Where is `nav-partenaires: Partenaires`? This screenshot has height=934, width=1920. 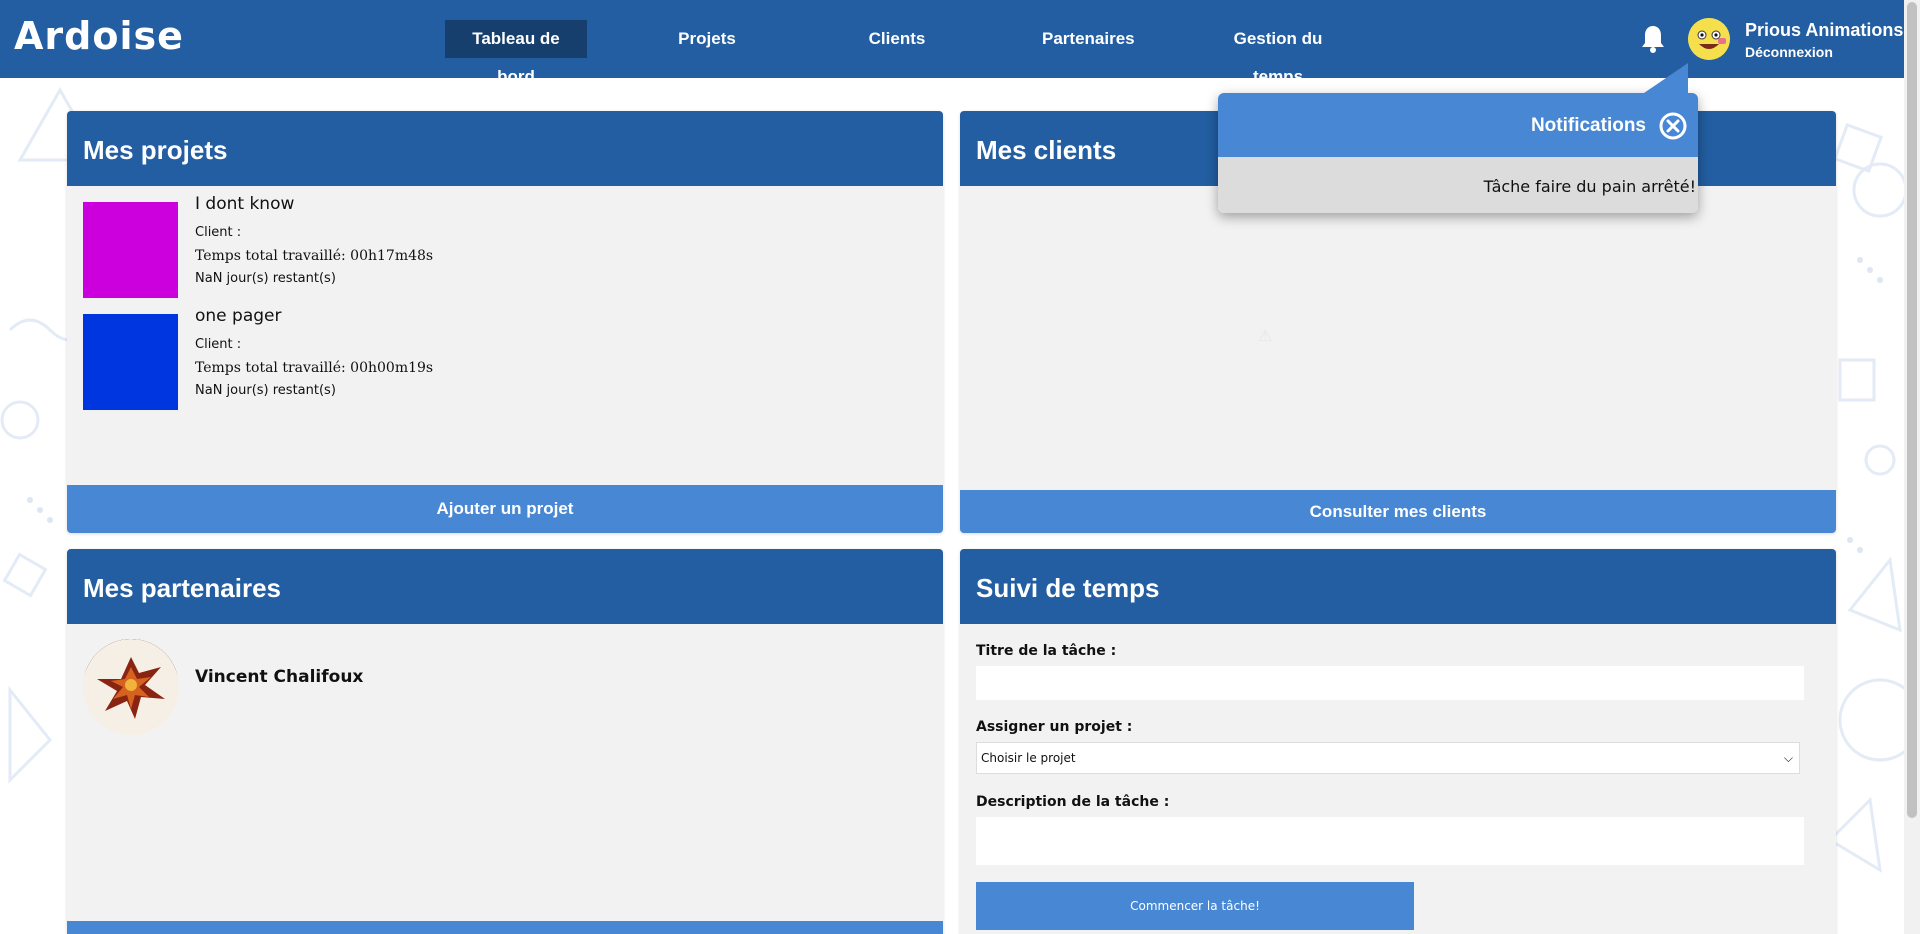 nav-partenaires: Partenaires is located at coordinates (1088, 39).